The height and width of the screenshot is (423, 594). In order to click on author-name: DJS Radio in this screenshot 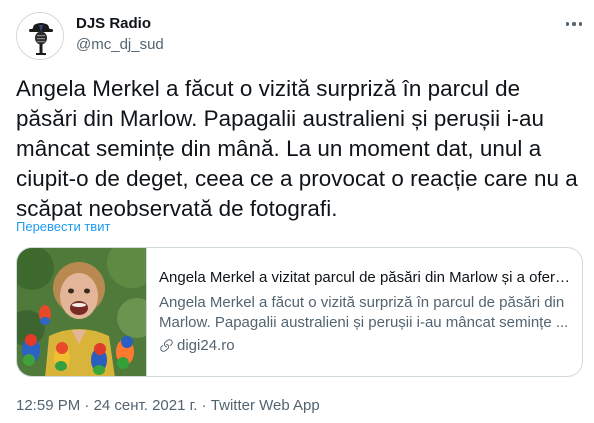, I will do `click(113, 23)`.